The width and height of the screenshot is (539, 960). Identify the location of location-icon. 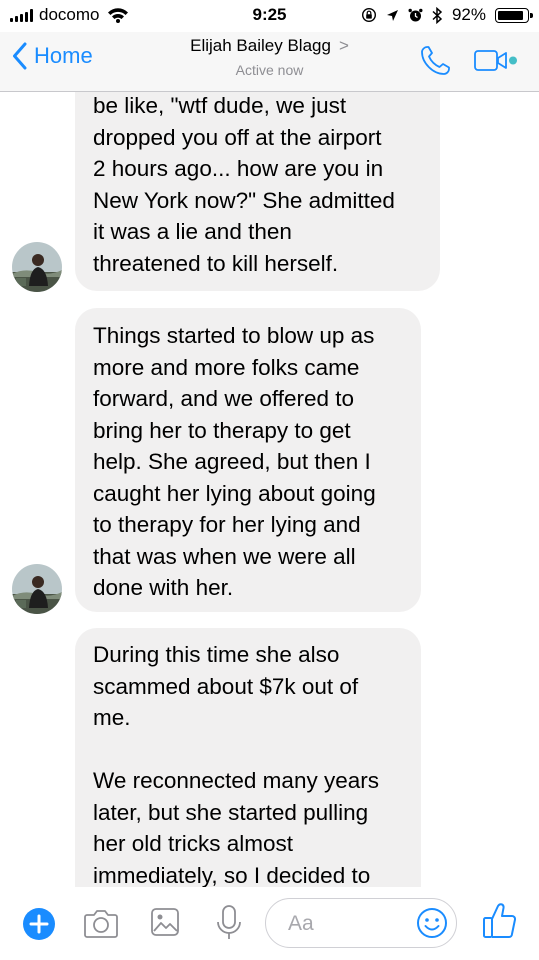
(392, 15).